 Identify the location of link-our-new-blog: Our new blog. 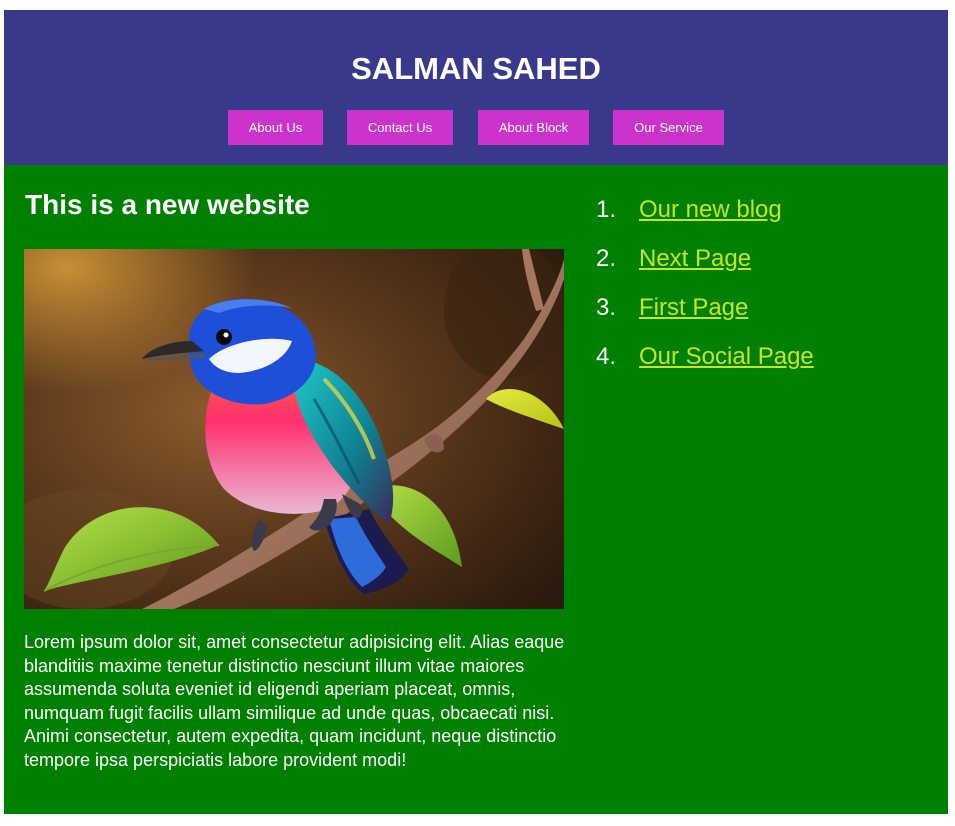
(710, 210).